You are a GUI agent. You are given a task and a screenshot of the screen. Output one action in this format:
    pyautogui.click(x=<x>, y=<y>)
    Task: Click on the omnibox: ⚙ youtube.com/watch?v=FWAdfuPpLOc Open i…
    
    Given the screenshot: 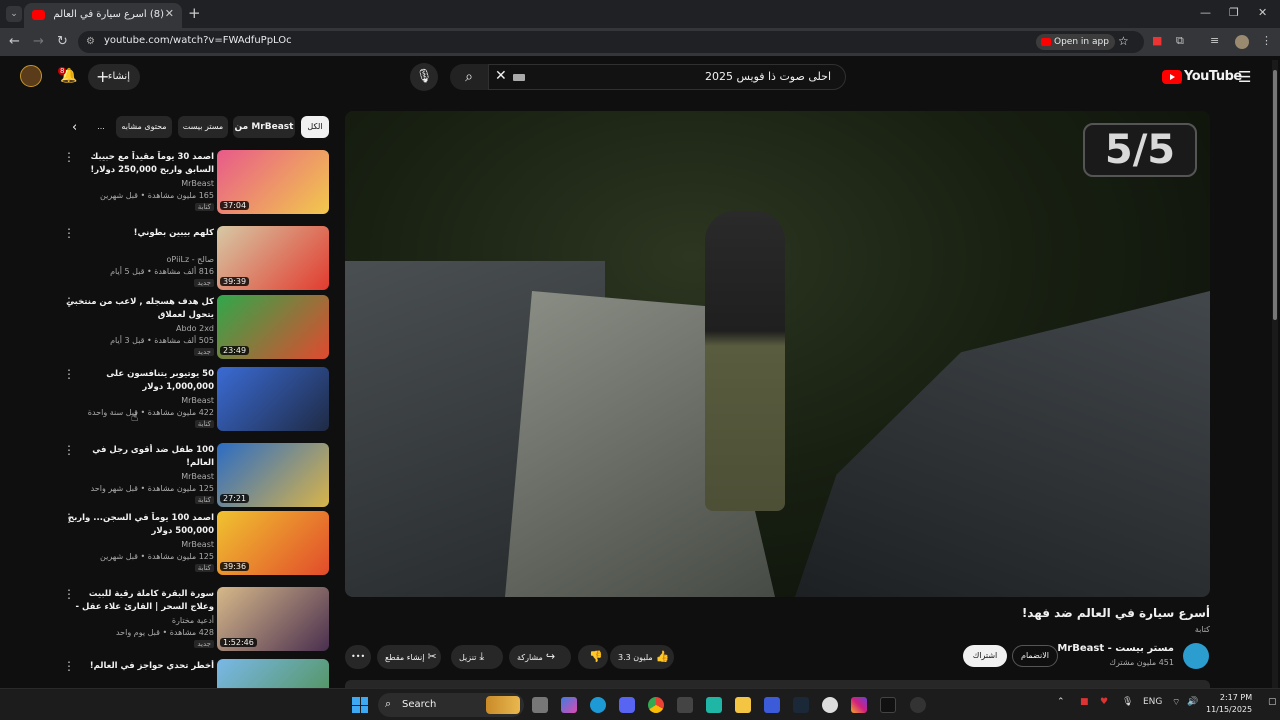 What is the action you would take?
    pyautogui.click(x=611, y=42)
    